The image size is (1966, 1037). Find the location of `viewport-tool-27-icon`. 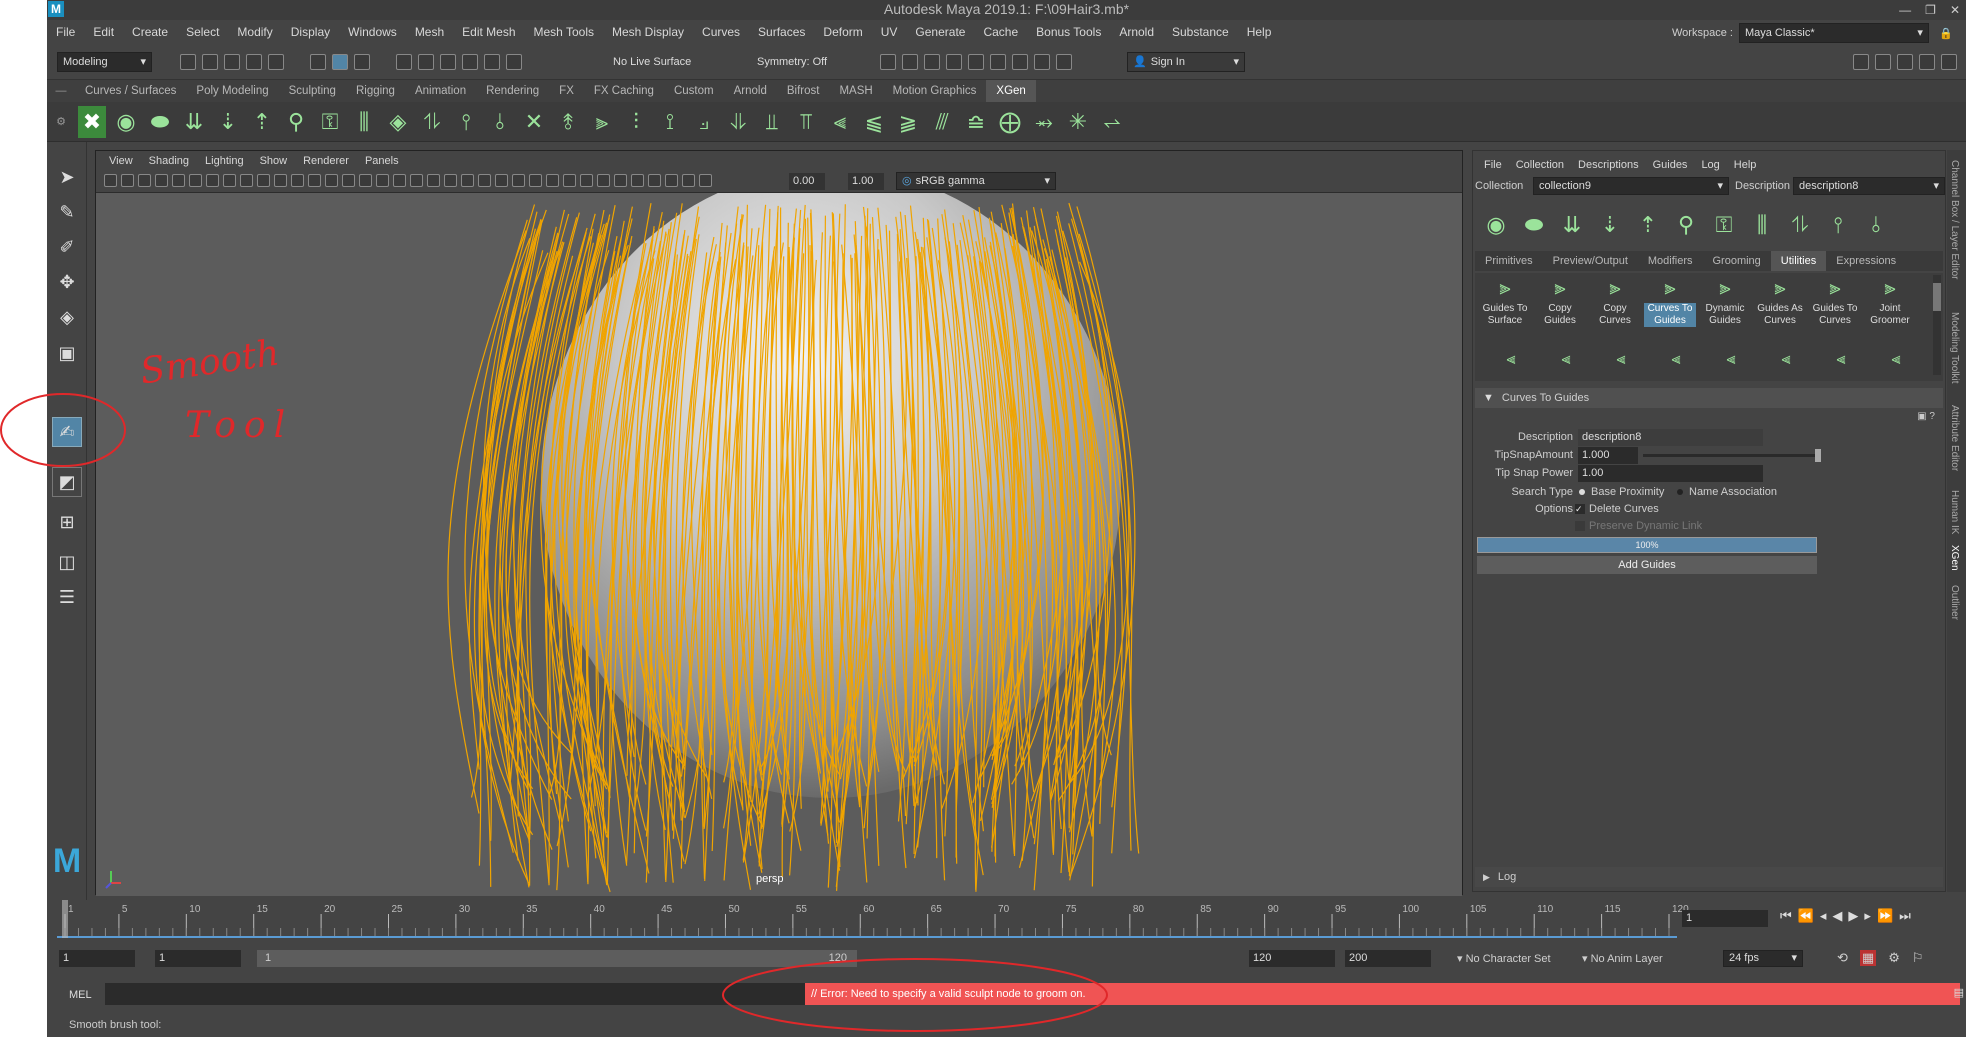

viewport-tool-27-icon is located at coordinates (552, 180).